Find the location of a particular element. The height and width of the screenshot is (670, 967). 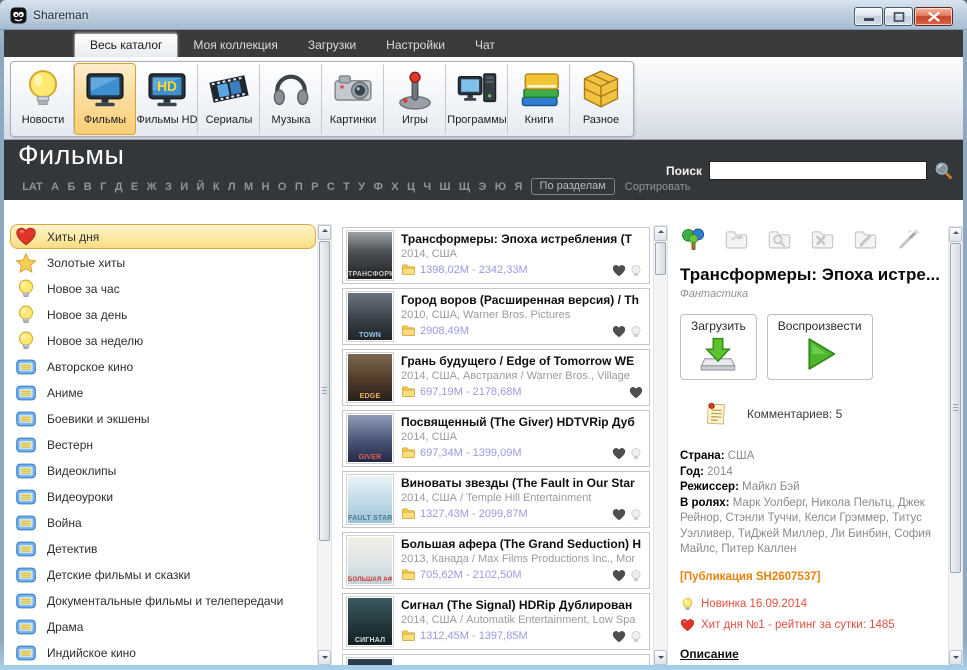

alphabet-letter: Б is located at coordinates (71, 187).